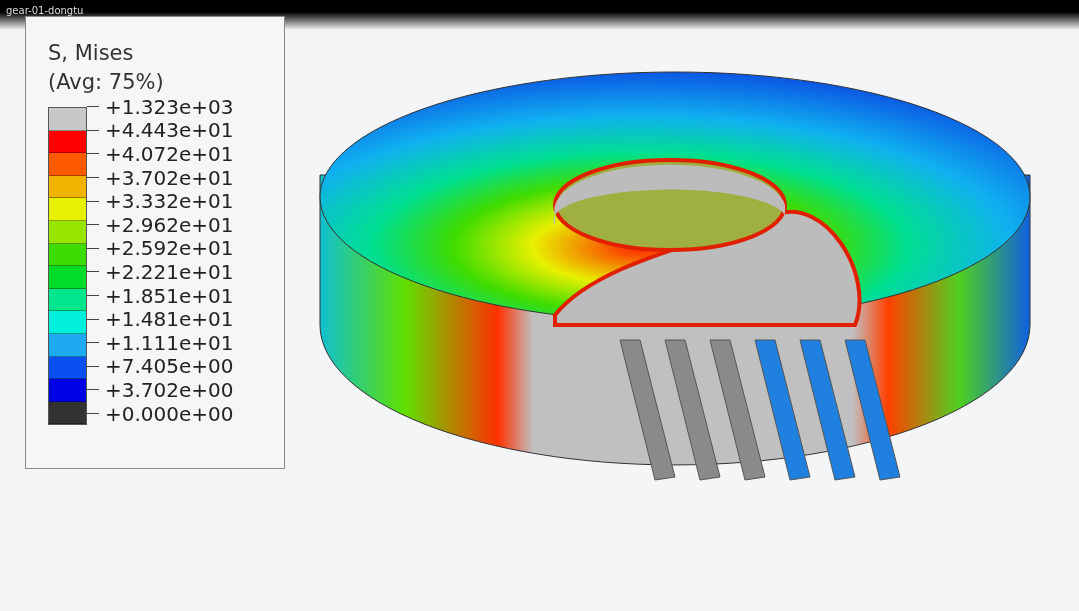  I want to click on legend-value: +4.072e+01, so click(169, 154).